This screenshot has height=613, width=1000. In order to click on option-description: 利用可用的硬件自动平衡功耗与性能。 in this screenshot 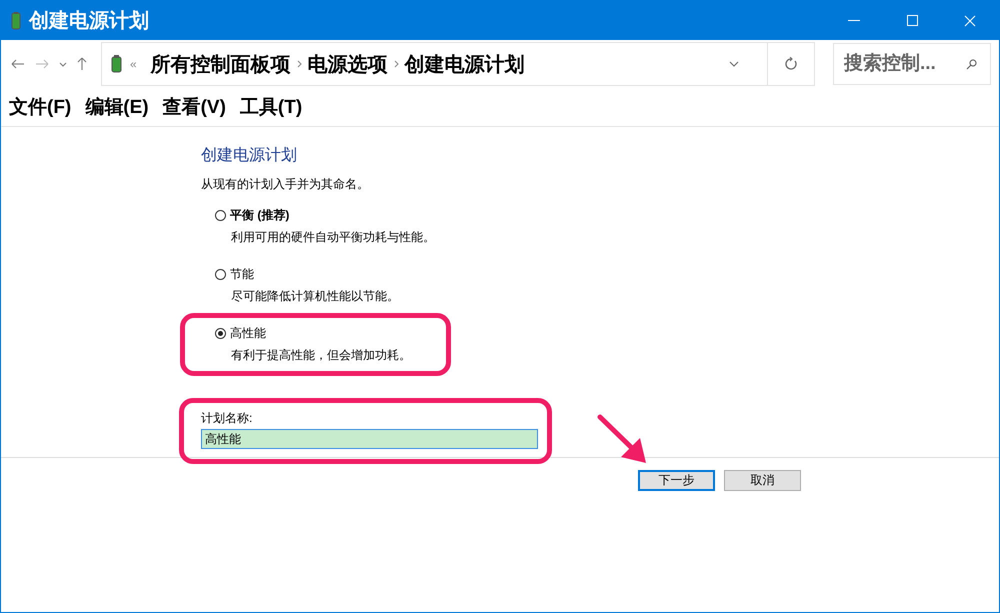, I will do `click(333, 237)`.